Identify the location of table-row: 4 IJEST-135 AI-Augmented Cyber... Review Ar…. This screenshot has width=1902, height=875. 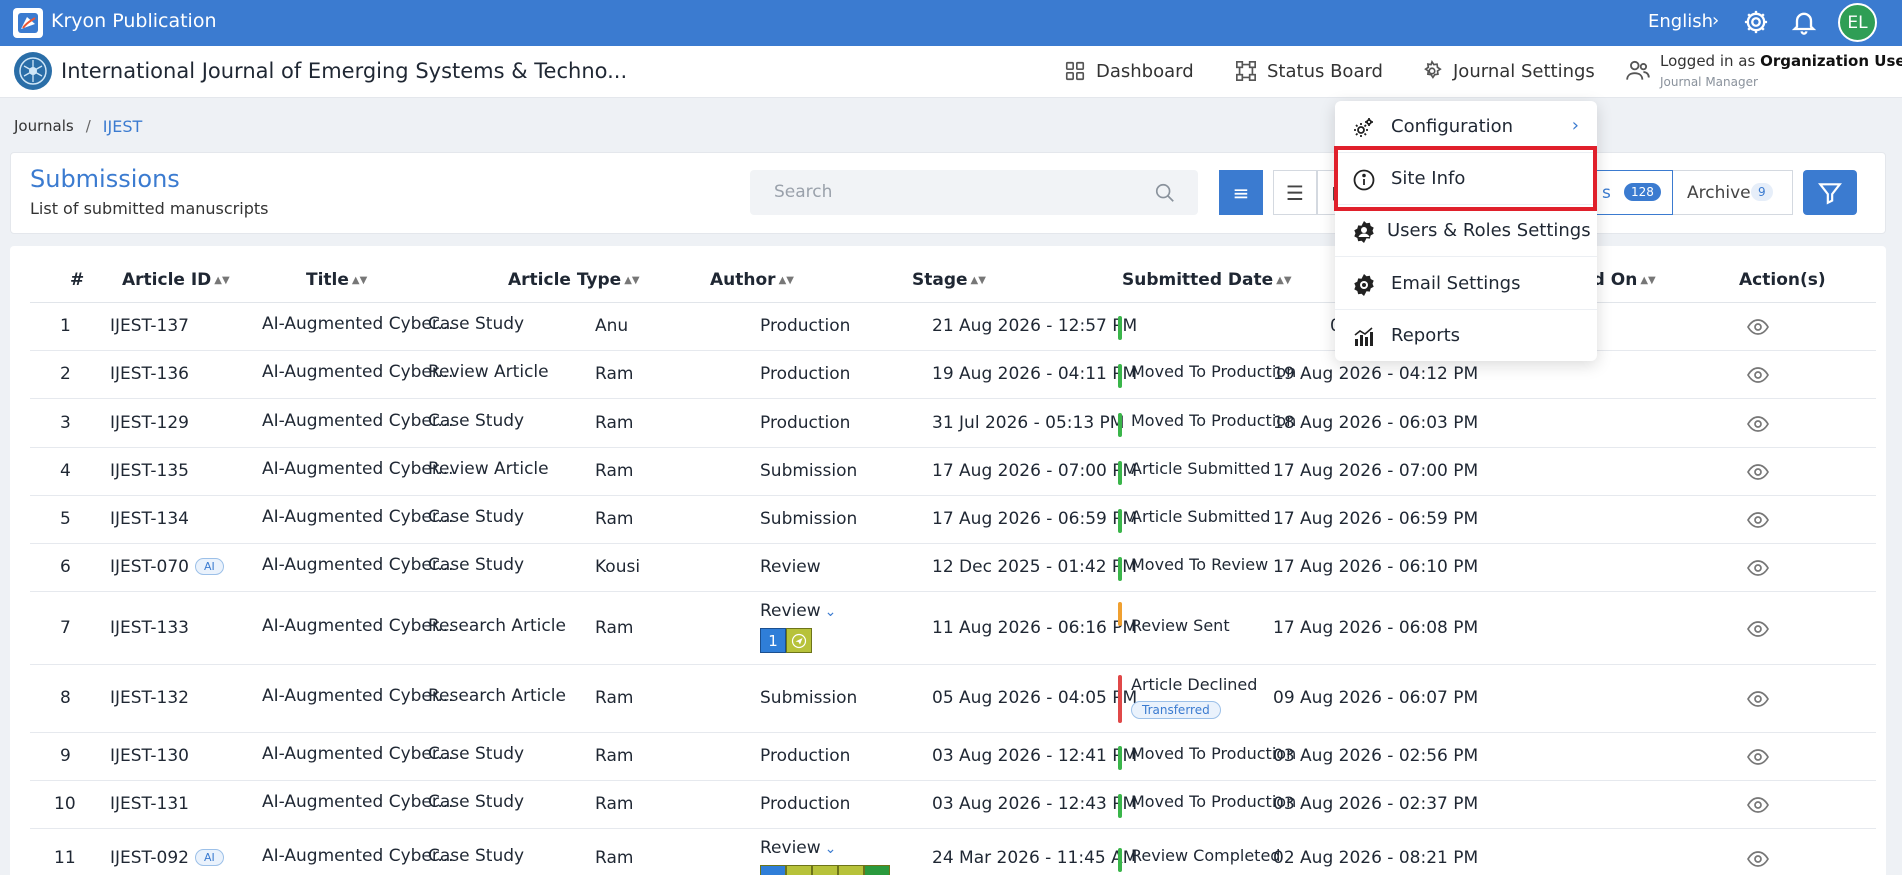
(953, 472).